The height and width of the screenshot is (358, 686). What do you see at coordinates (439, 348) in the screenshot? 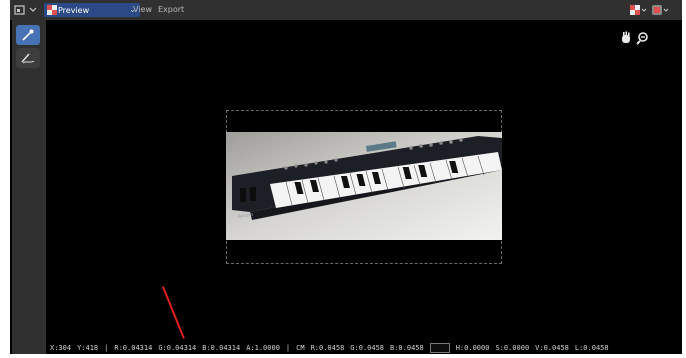
I see `color-swatch` at bounding box center [439, 348].